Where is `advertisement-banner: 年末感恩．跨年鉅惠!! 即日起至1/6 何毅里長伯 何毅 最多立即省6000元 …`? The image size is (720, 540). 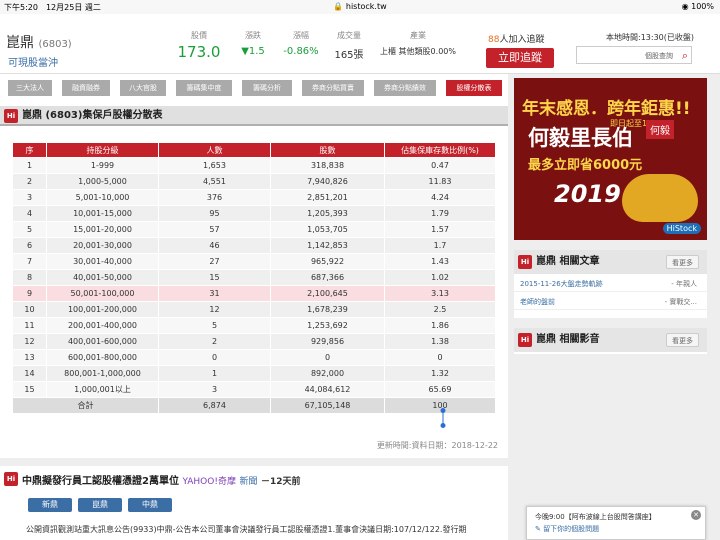 advertisement-banner: 年末感恩．跨年鉅惠!! 即日起至1/6 何毅里長伯 何毅 最多立即省6000元 … is located at coordinates (610, 159).